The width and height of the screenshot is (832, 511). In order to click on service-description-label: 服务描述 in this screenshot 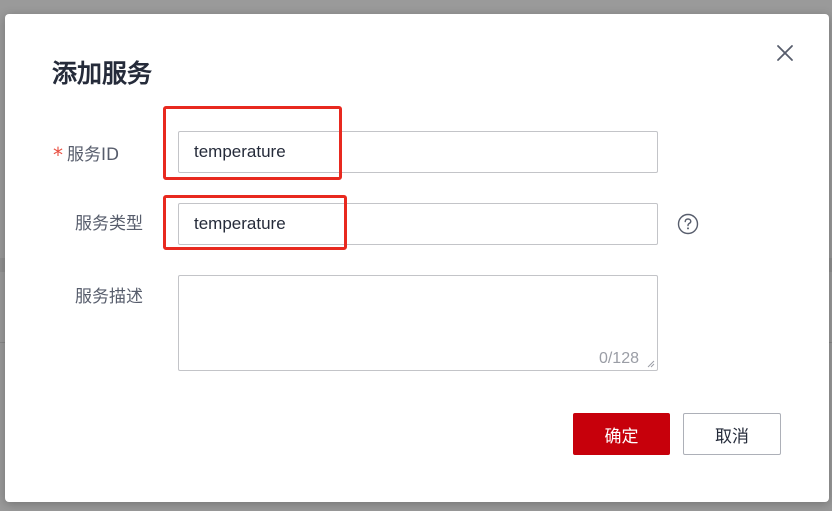, I will do `click(109, 297)`.